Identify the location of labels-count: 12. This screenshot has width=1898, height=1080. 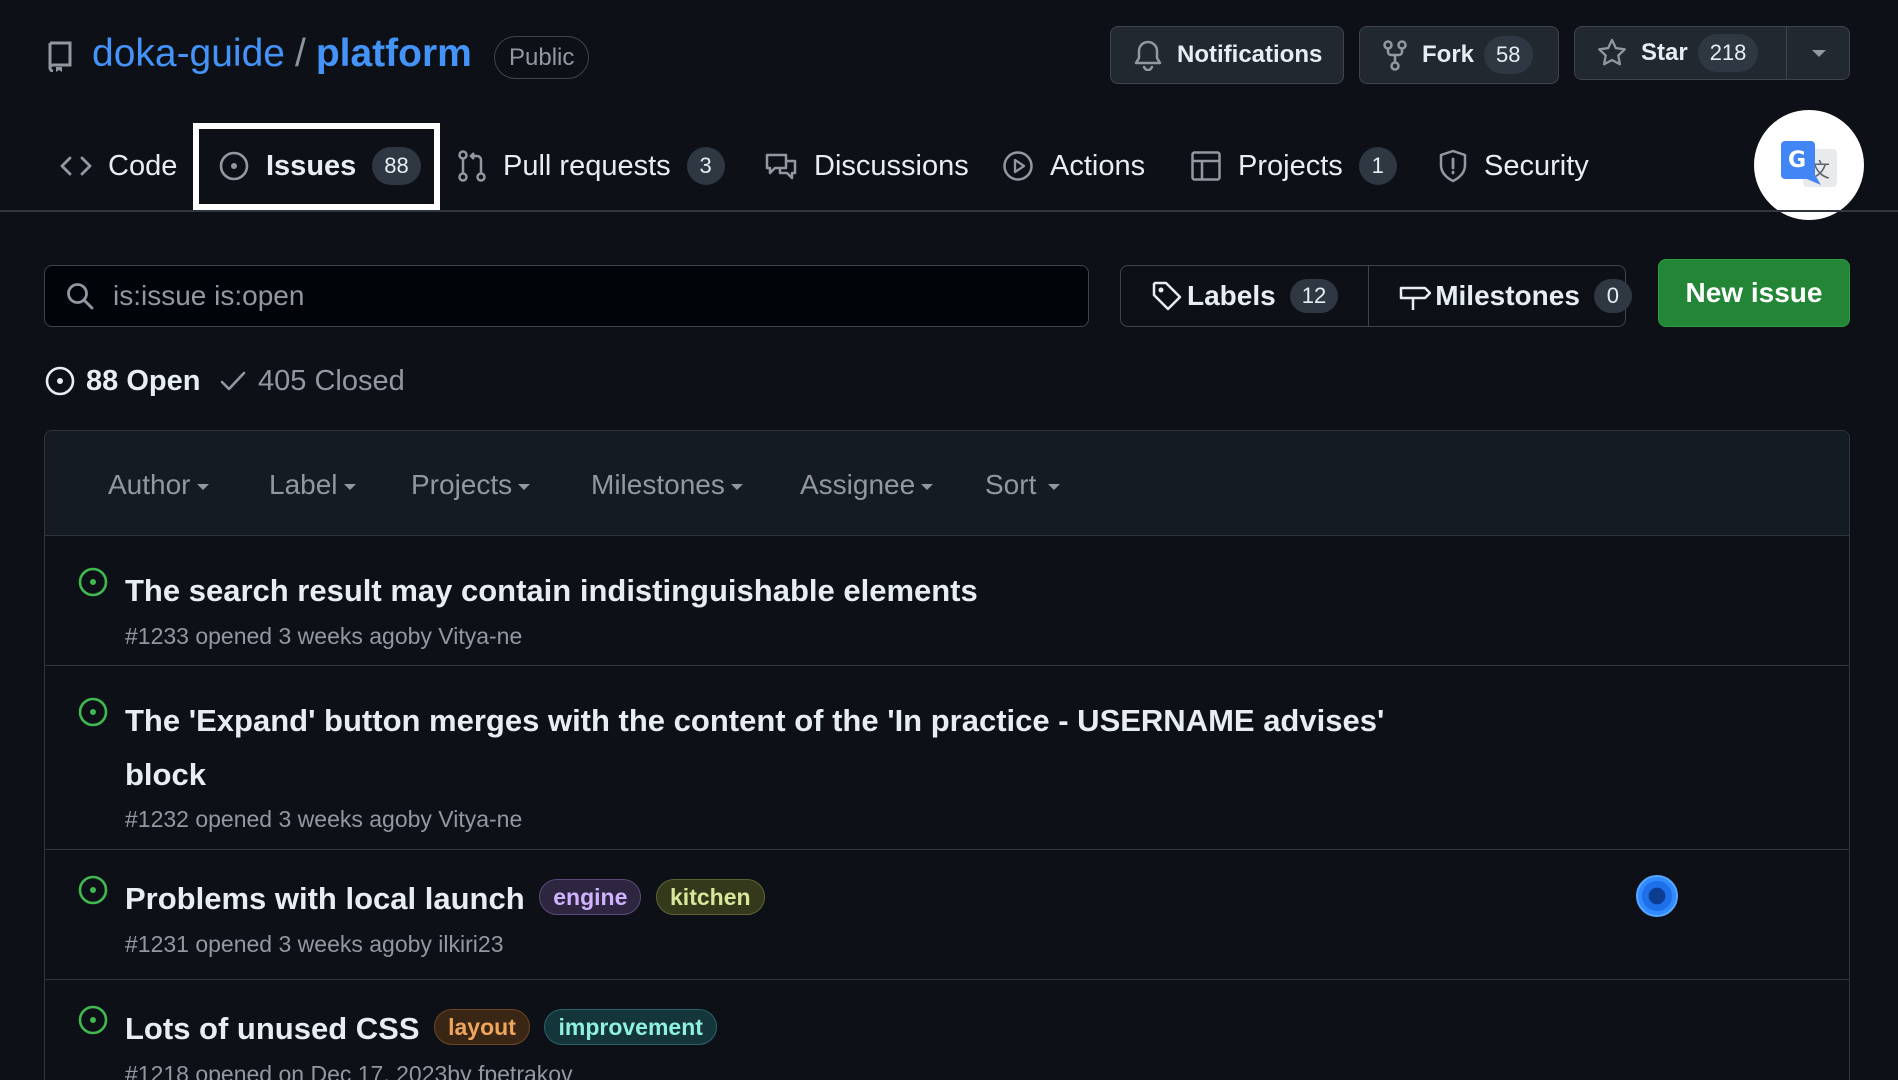
(1314, 296).